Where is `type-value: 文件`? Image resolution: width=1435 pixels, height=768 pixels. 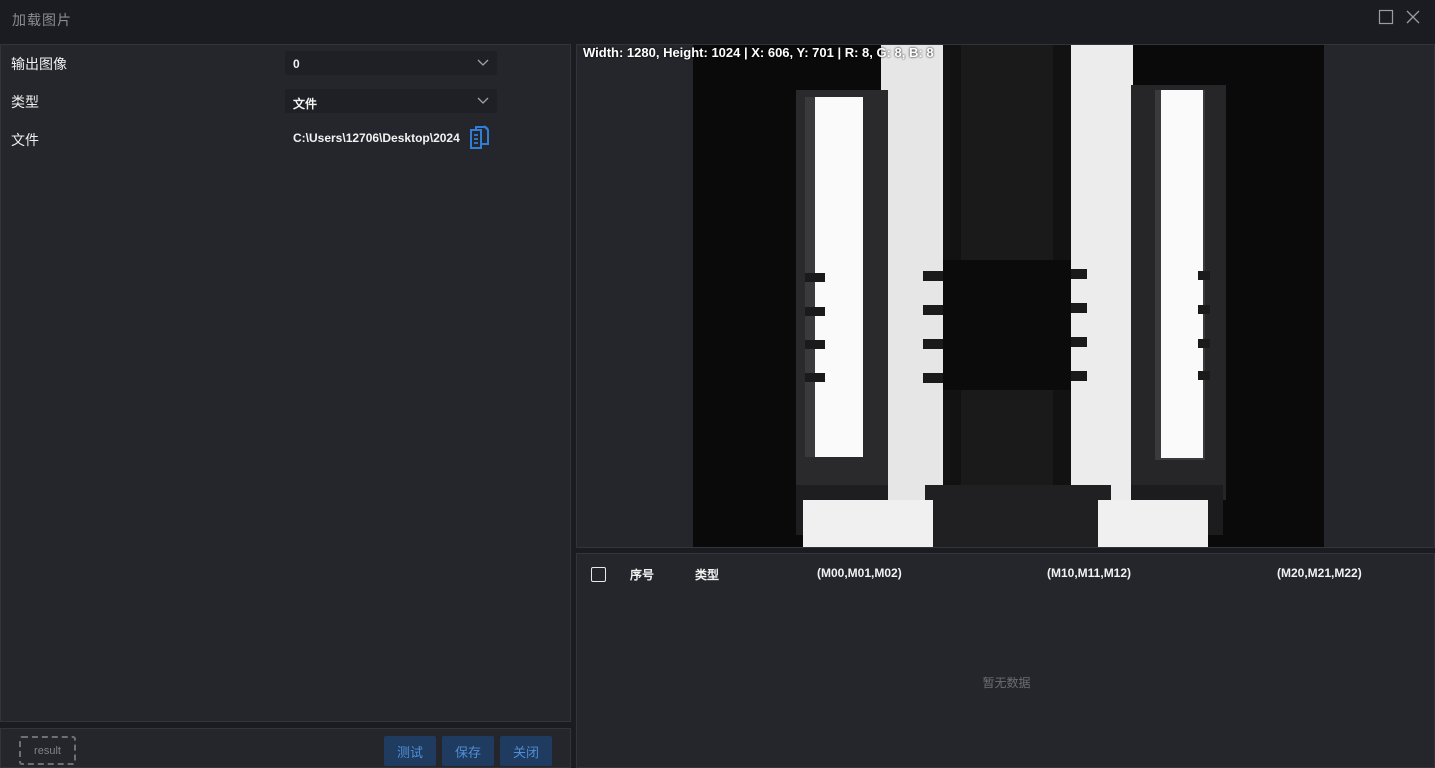
type-value: 文件 is located at coordinates (305, 104).